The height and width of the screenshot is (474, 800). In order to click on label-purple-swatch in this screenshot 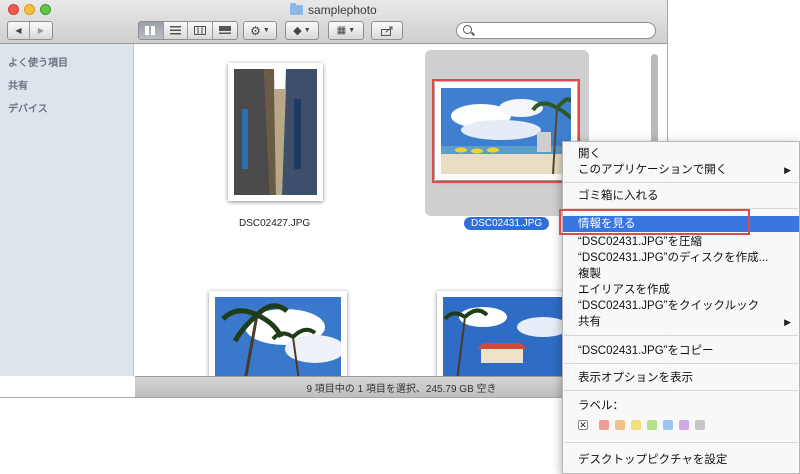, I will do `click(684, 425)`.